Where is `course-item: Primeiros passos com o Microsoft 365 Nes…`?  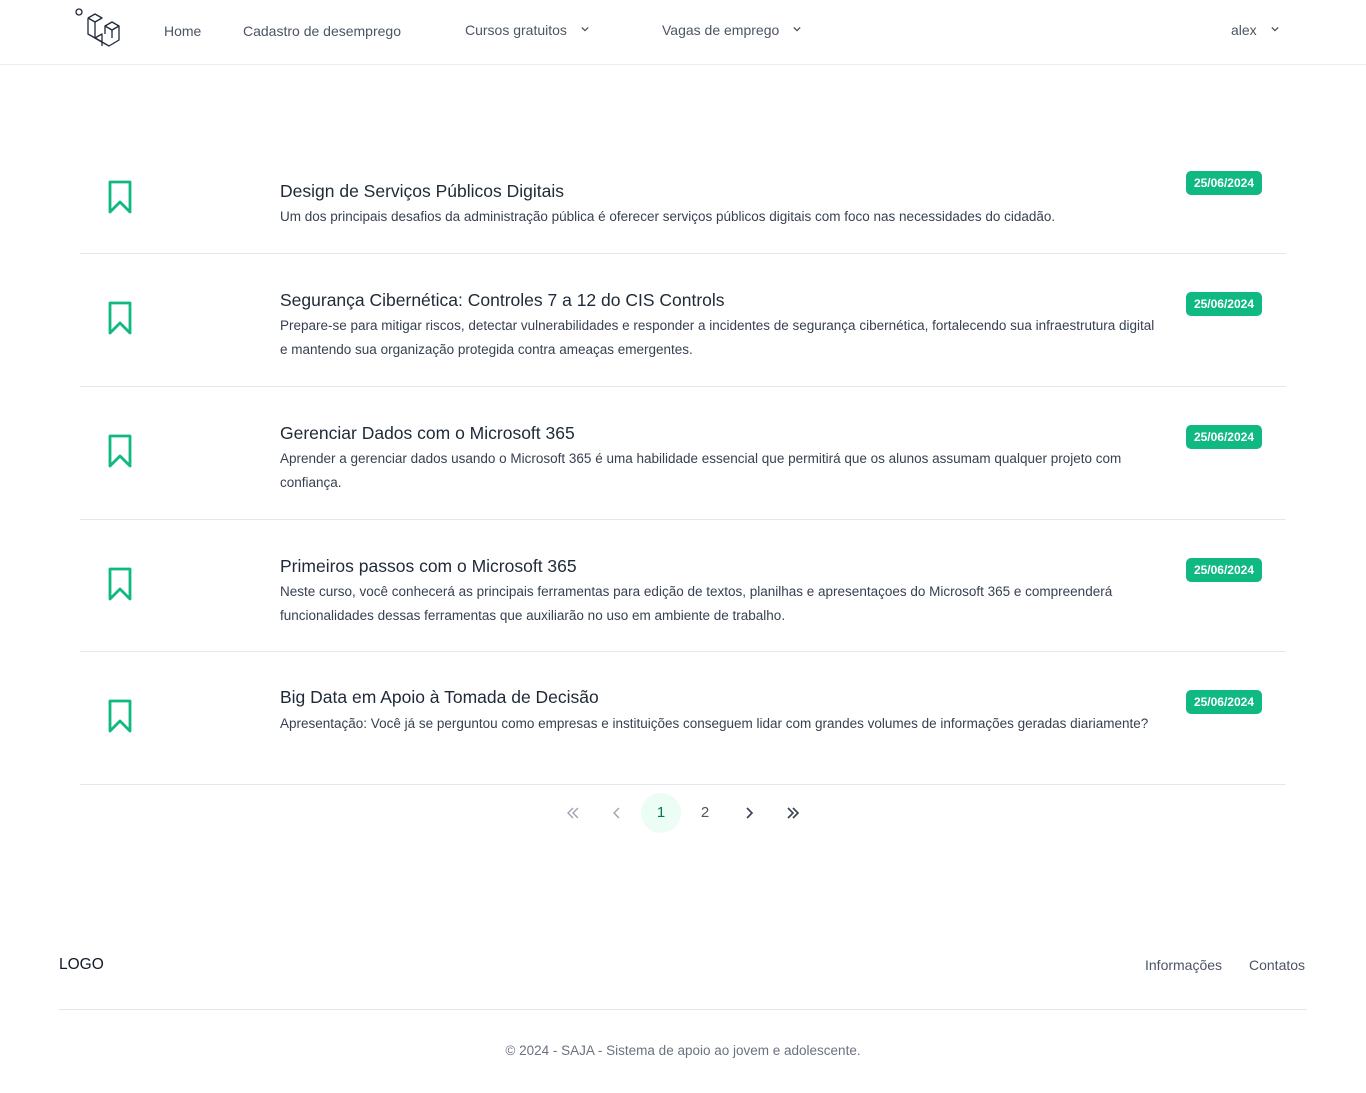 course-item: Primeiros passos com o Microsoft 365 Nes… is located at coordinates (683, 586).